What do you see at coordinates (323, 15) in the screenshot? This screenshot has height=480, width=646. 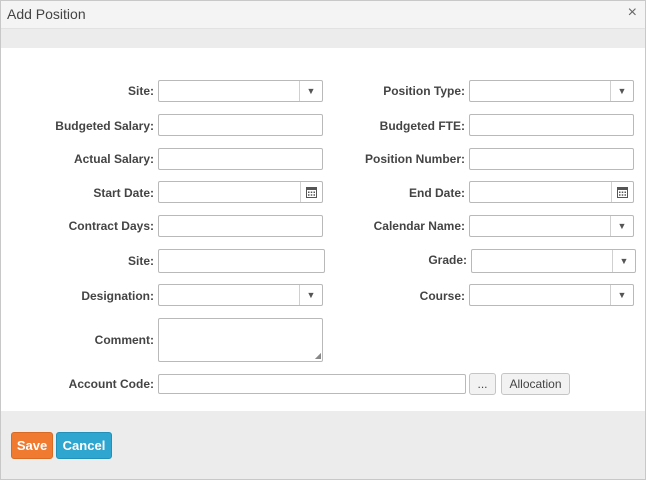 I see `dialog-titlebar: Add Position ×` at bounding box center [323, 15].